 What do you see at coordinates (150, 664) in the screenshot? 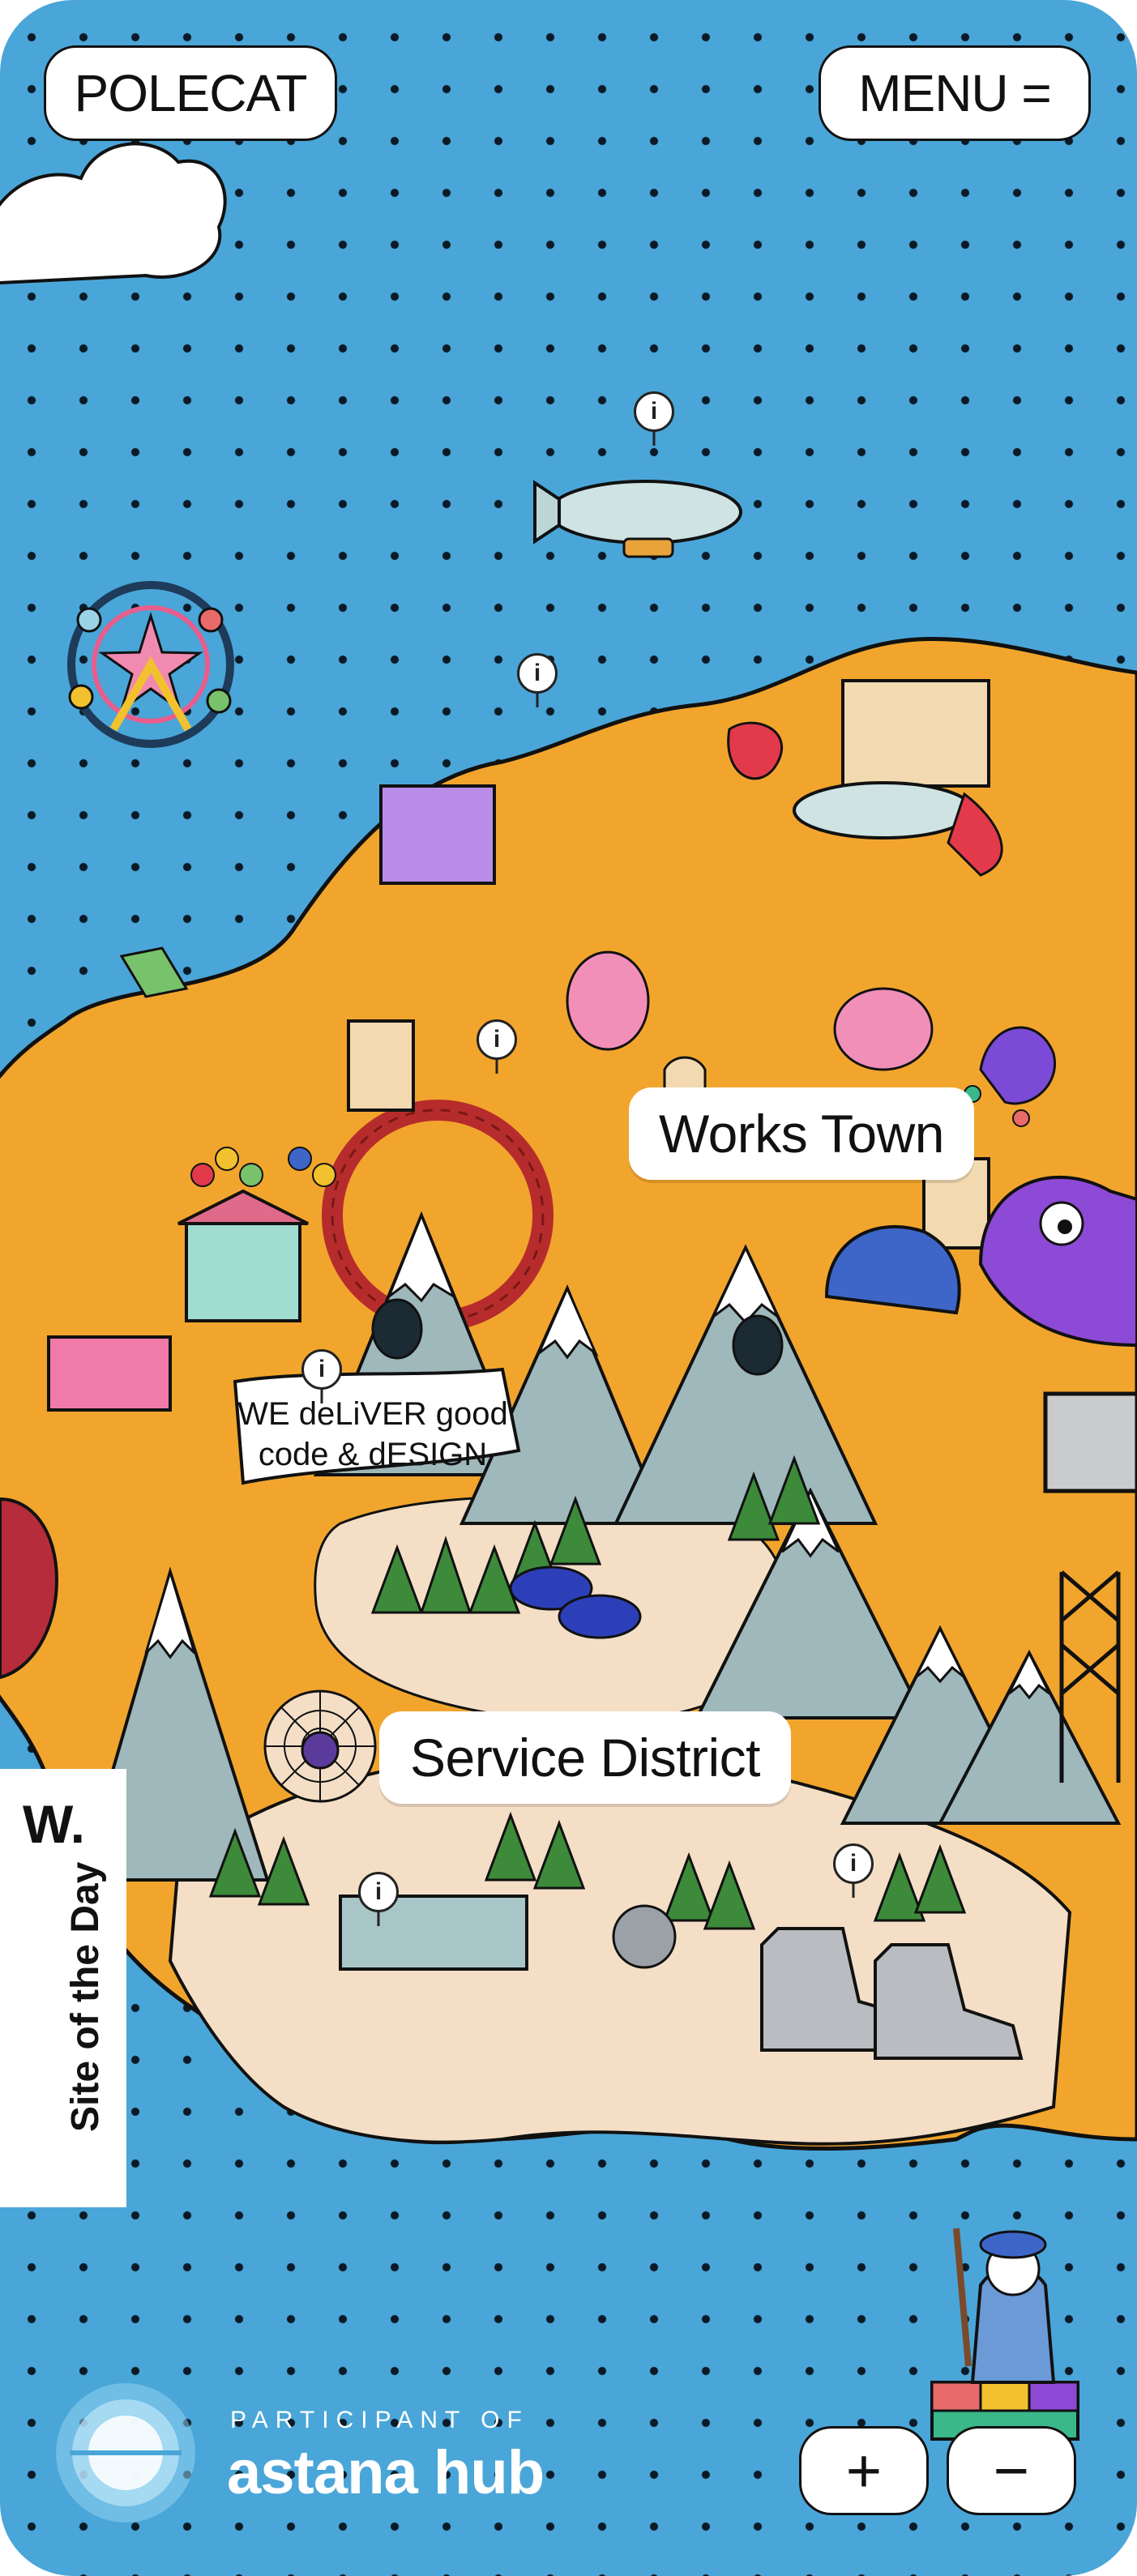
I see `ferris-wheel` at bounding box center [150, 664].